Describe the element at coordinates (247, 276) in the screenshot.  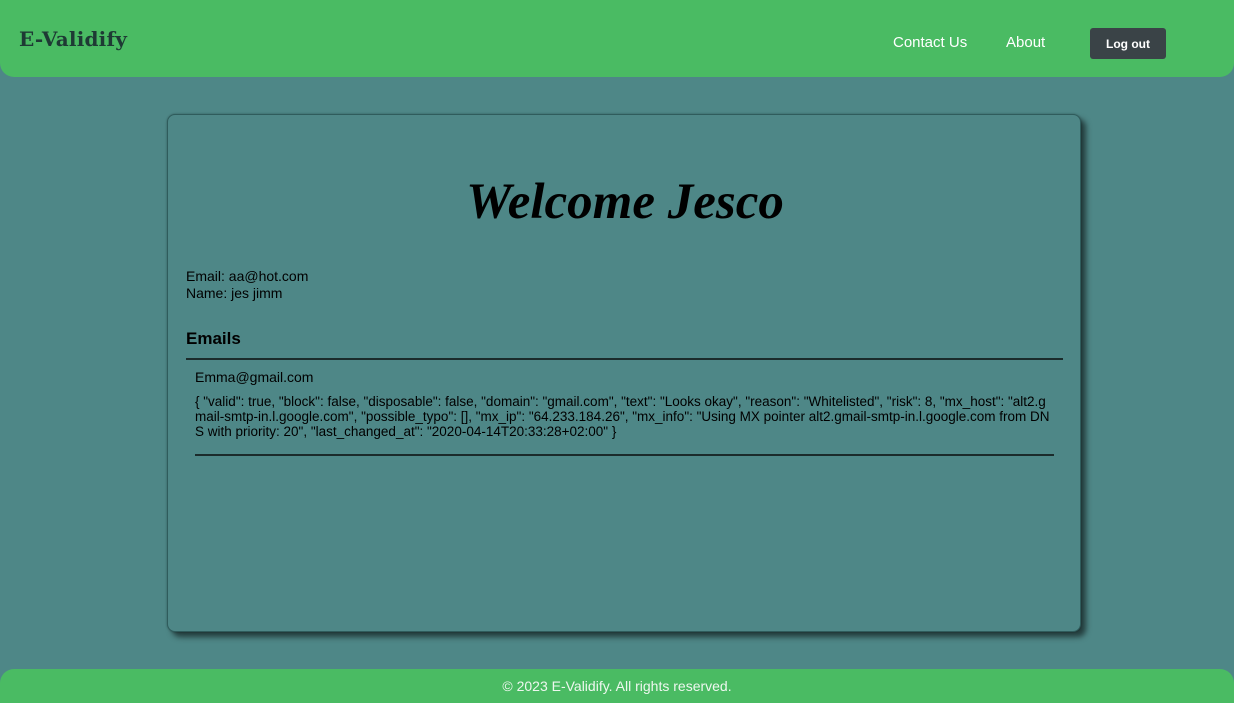
I see `user-email: Email: aa@hot.com` at that location.